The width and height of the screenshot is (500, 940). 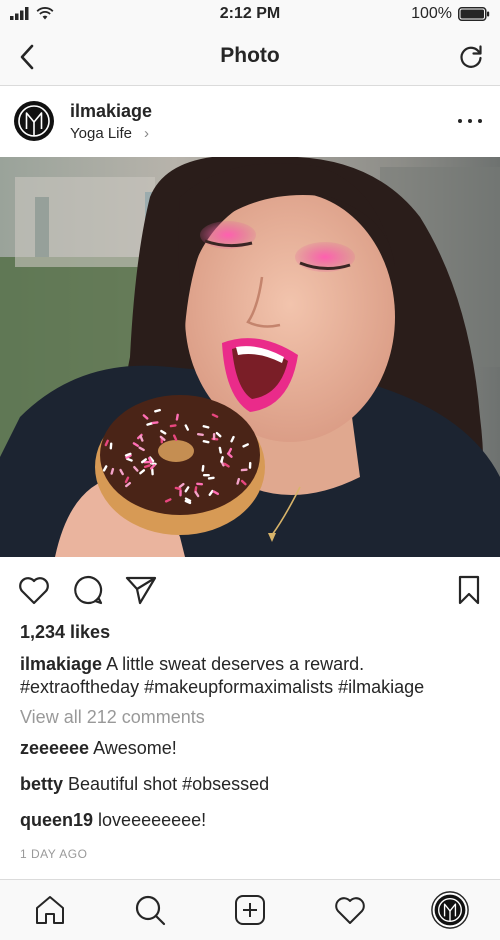 What do you see at coordinates (101, 133) in the screenshot?
I see `location-label: Yoga Life` at bounding box center [101, 133].